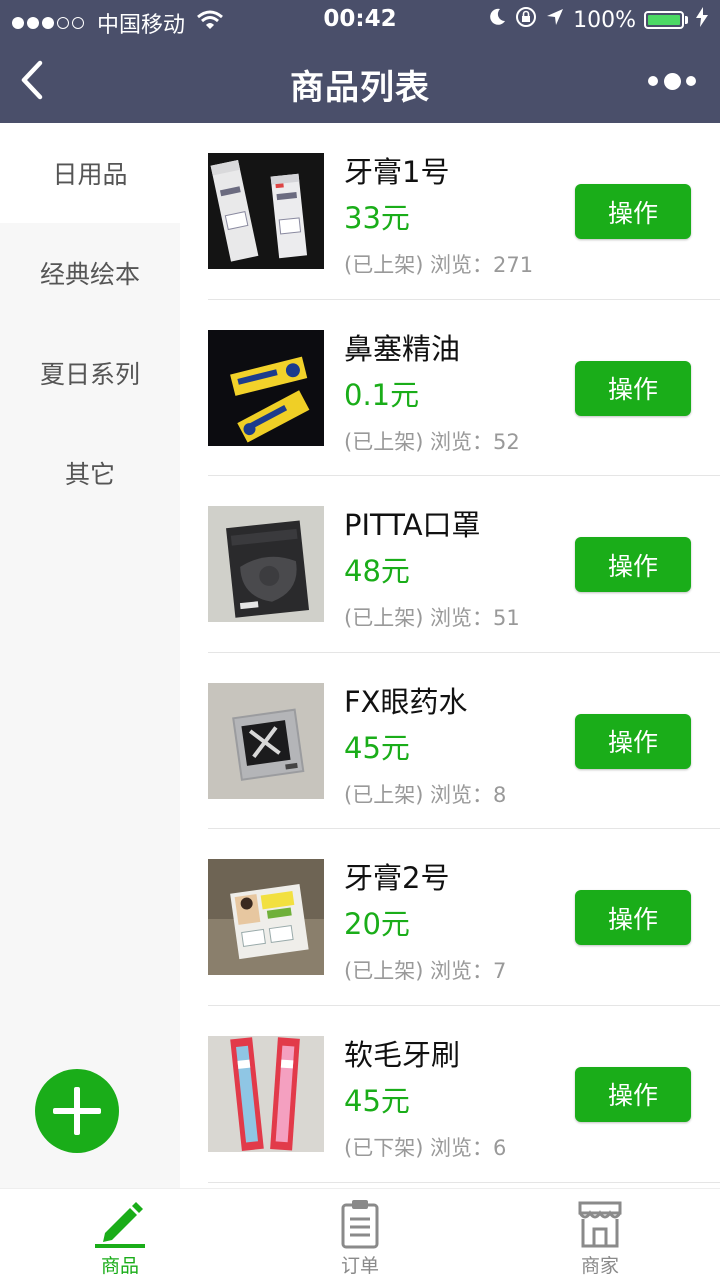 The image size is (720, 1280). I want to click on product-item: FX眼药水 45元 (已上架) 浏览：8 操作, so click(464, 741).